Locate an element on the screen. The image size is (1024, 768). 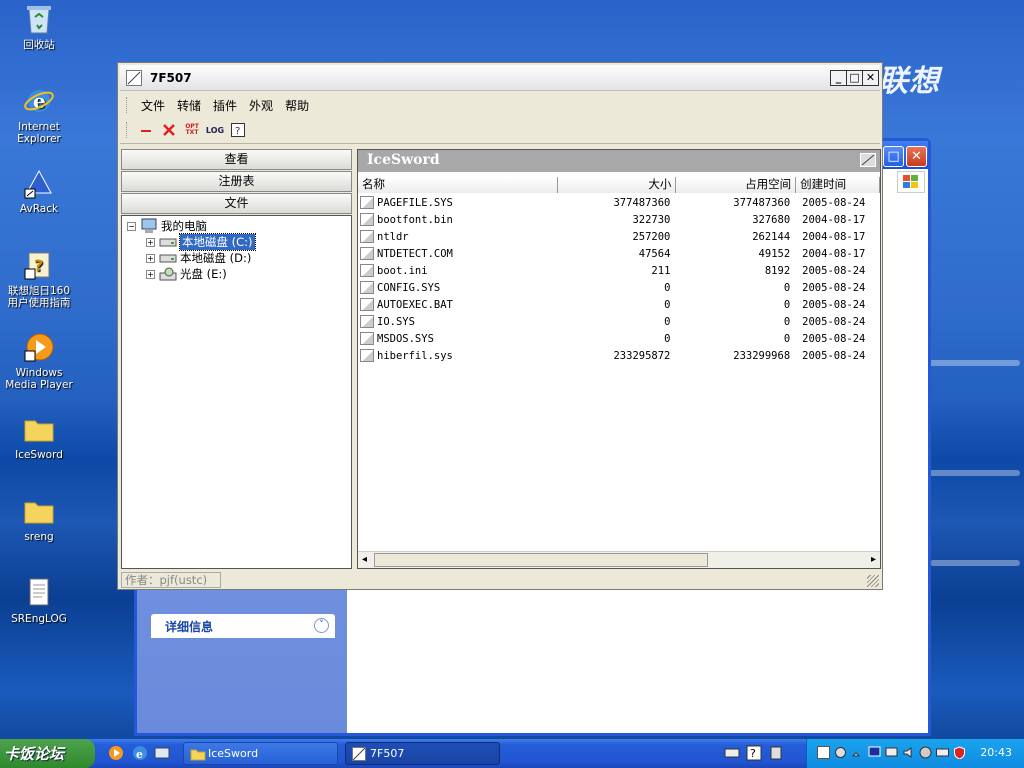
desktop-icon-sreng-folder: sreng is located at coordinates (39, 518).